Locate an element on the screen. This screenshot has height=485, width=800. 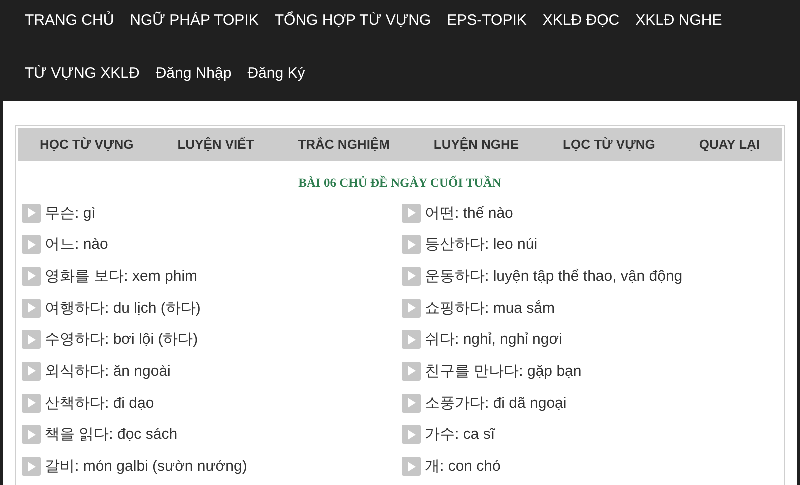
vocab-entry: 쉬다: nghỉ, nghỉ ngơi is located at coordinates (493, 340).